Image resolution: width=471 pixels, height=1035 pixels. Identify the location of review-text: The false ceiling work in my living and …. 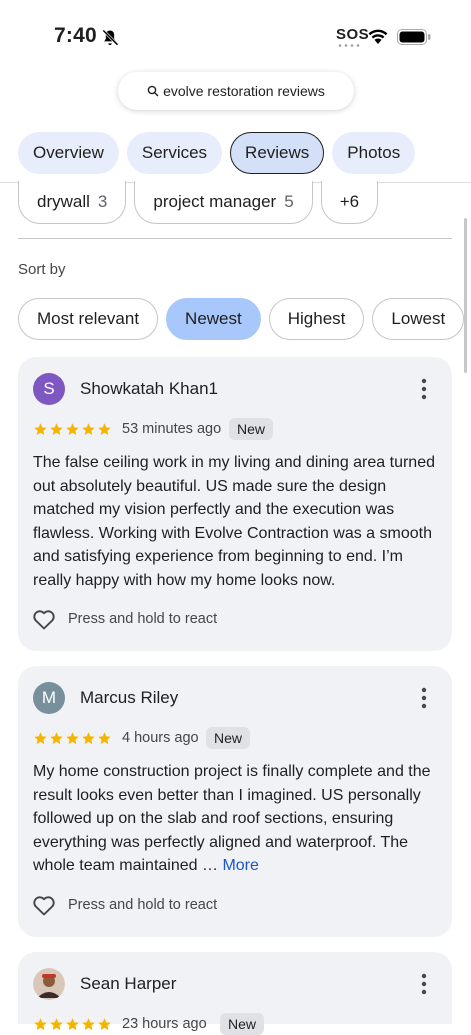
(234, 521).